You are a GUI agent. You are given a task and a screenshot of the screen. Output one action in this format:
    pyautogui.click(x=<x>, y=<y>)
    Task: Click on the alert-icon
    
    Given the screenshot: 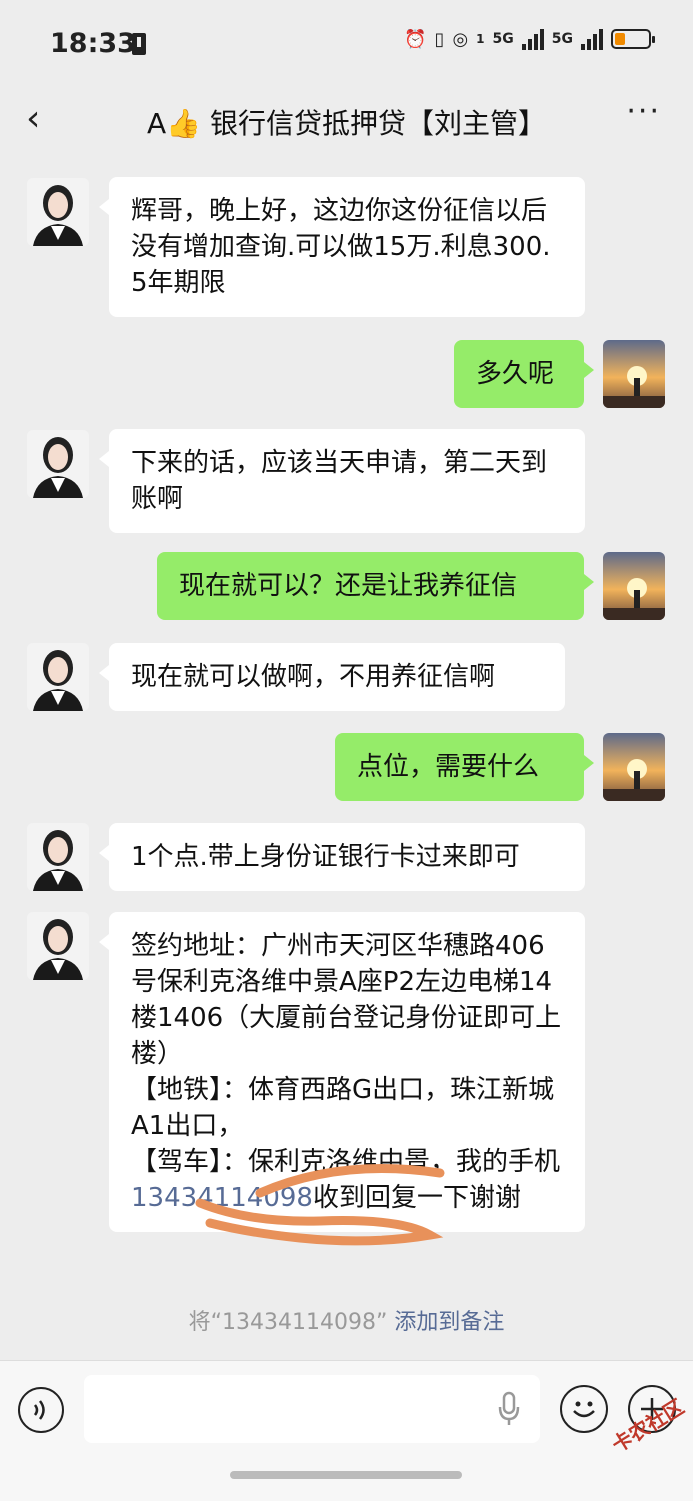 What is the action you would take?
    pyautogui.click(x=139, y=44)
    